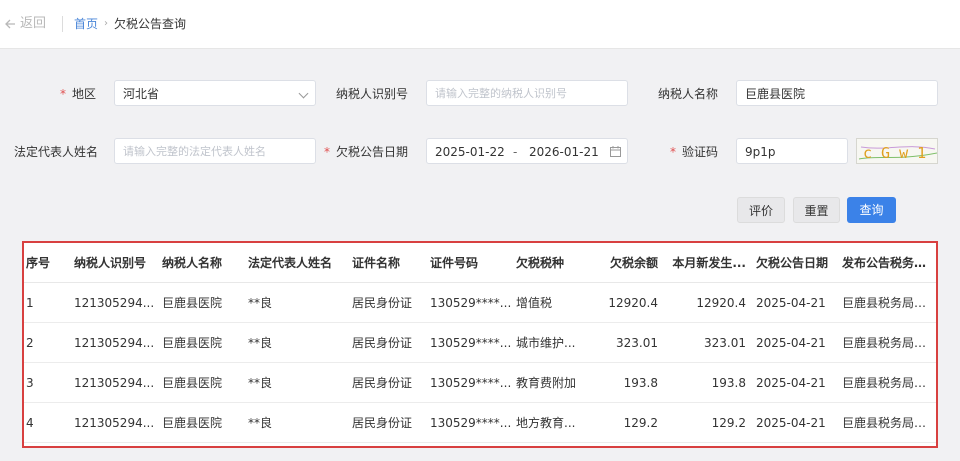 Image resolution: width=960 pixels, height=461 pixels. Describe the element at coordinates (555, 382) in the screenshot. I see `table-cell: 教育费附加` at that location.